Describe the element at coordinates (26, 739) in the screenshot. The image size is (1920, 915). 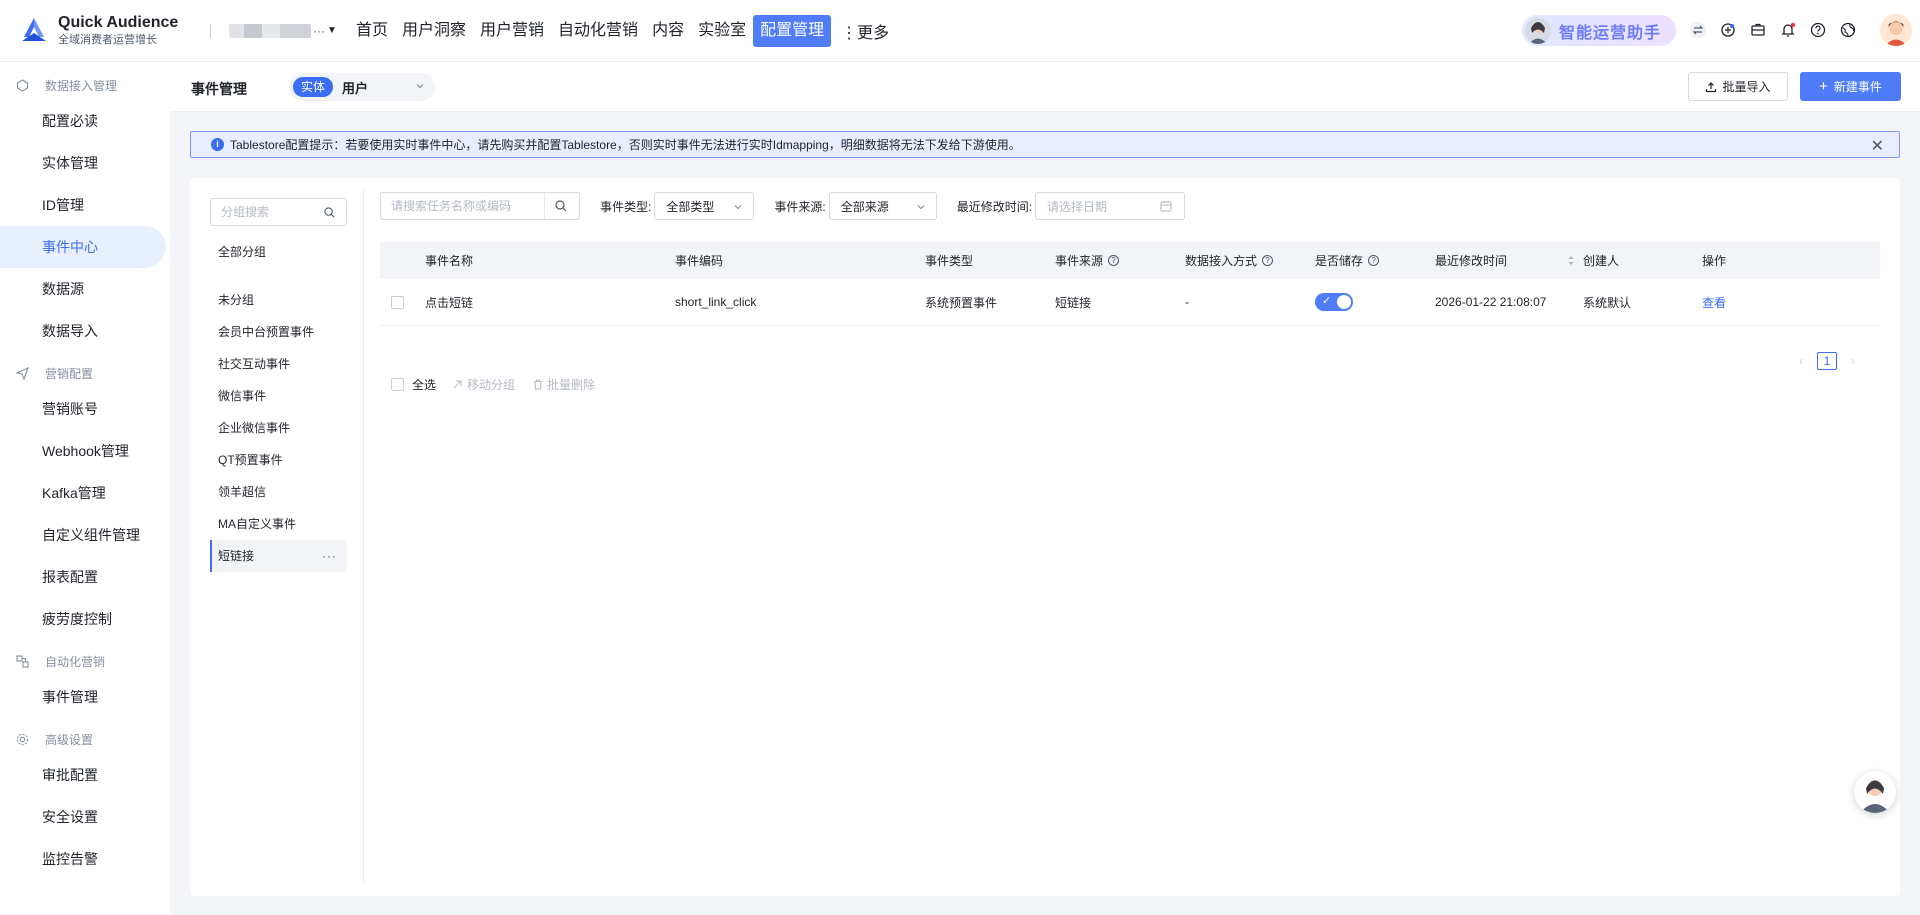
I see `settings-icon` at that location.